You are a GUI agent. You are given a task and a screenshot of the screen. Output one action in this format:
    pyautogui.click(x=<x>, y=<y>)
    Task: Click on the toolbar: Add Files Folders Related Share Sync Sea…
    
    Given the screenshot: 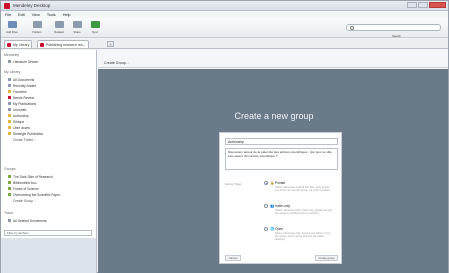 What is the action you would take?
    pyautogui.click(x=224, y=28)
    